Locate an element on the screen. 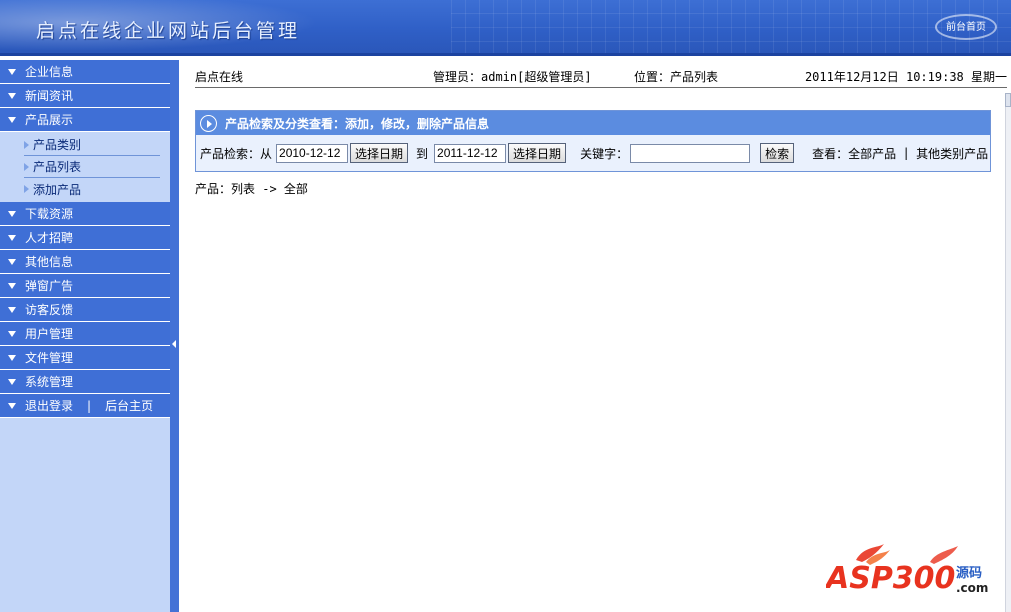 Image resolution: width=1011 pixels, height=612 pixels. header-divider is located at coordinates (505, 54).